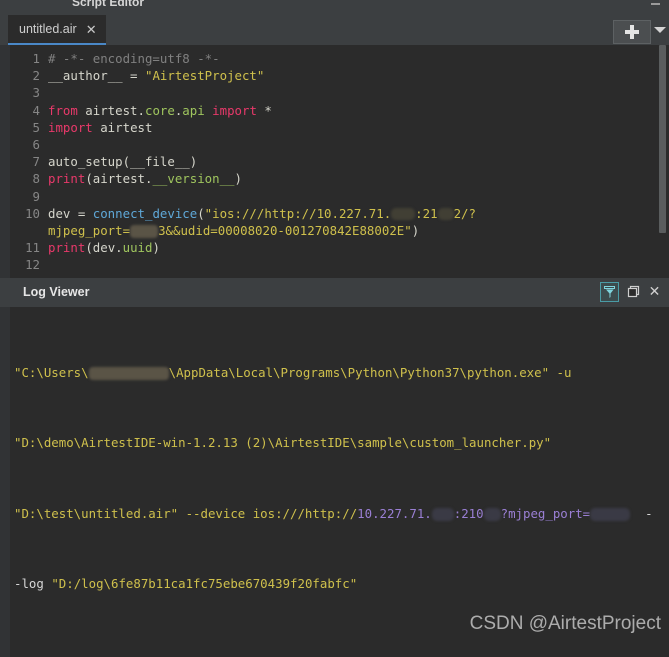  Describe the element at coordinates (108, 4) in the screenshot. I see `window-title-text: Script Editor` at that location.